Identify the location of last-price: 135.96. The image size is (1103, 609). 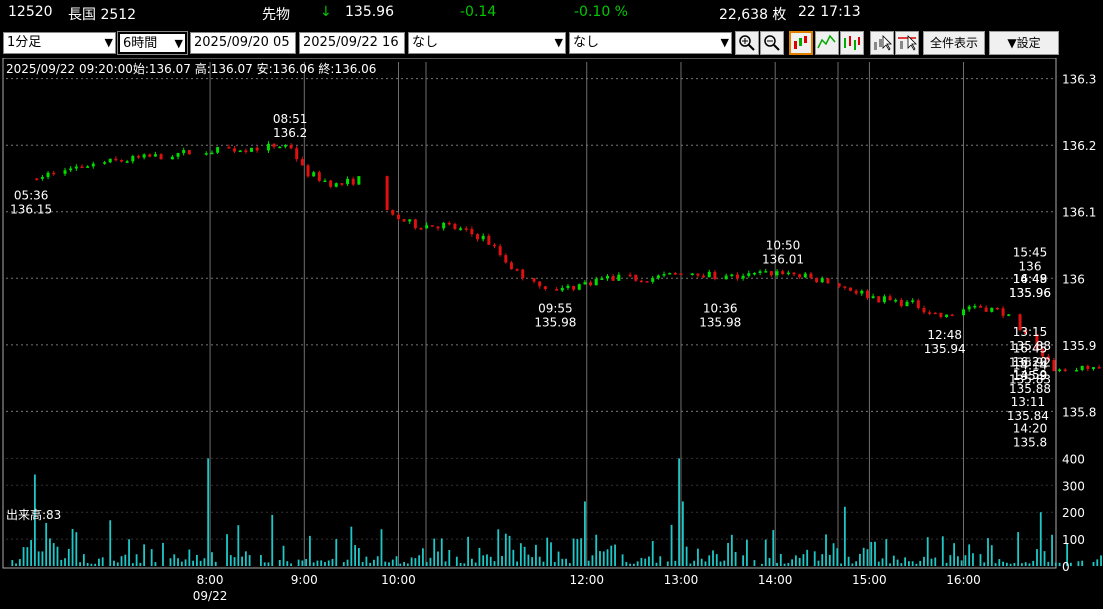
(369, 12).